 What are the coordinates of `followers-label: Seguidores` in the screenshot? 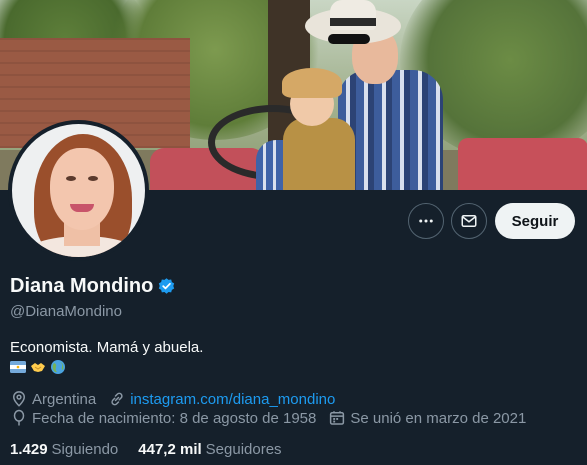 It's located at (243, 449).